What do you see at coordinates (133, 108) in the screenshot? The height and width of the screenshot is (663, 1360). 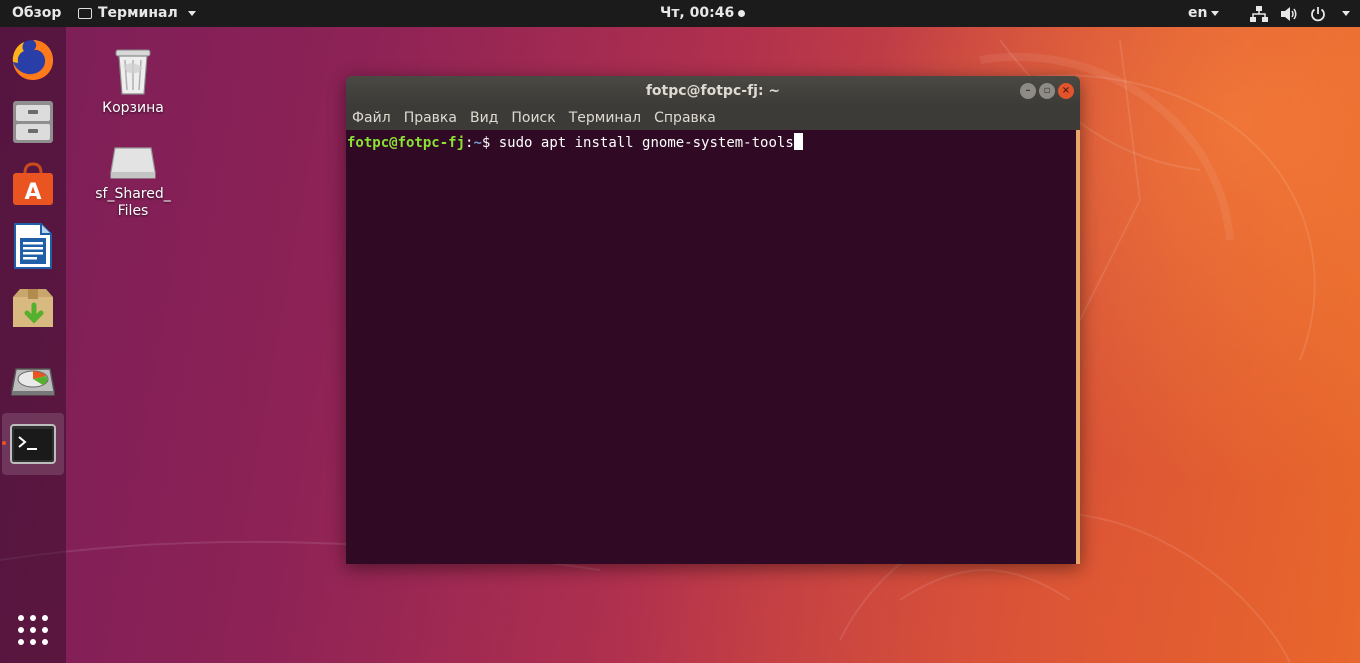 I see `desktop-icon-label: Корзина` at bounding box center [133, 108].